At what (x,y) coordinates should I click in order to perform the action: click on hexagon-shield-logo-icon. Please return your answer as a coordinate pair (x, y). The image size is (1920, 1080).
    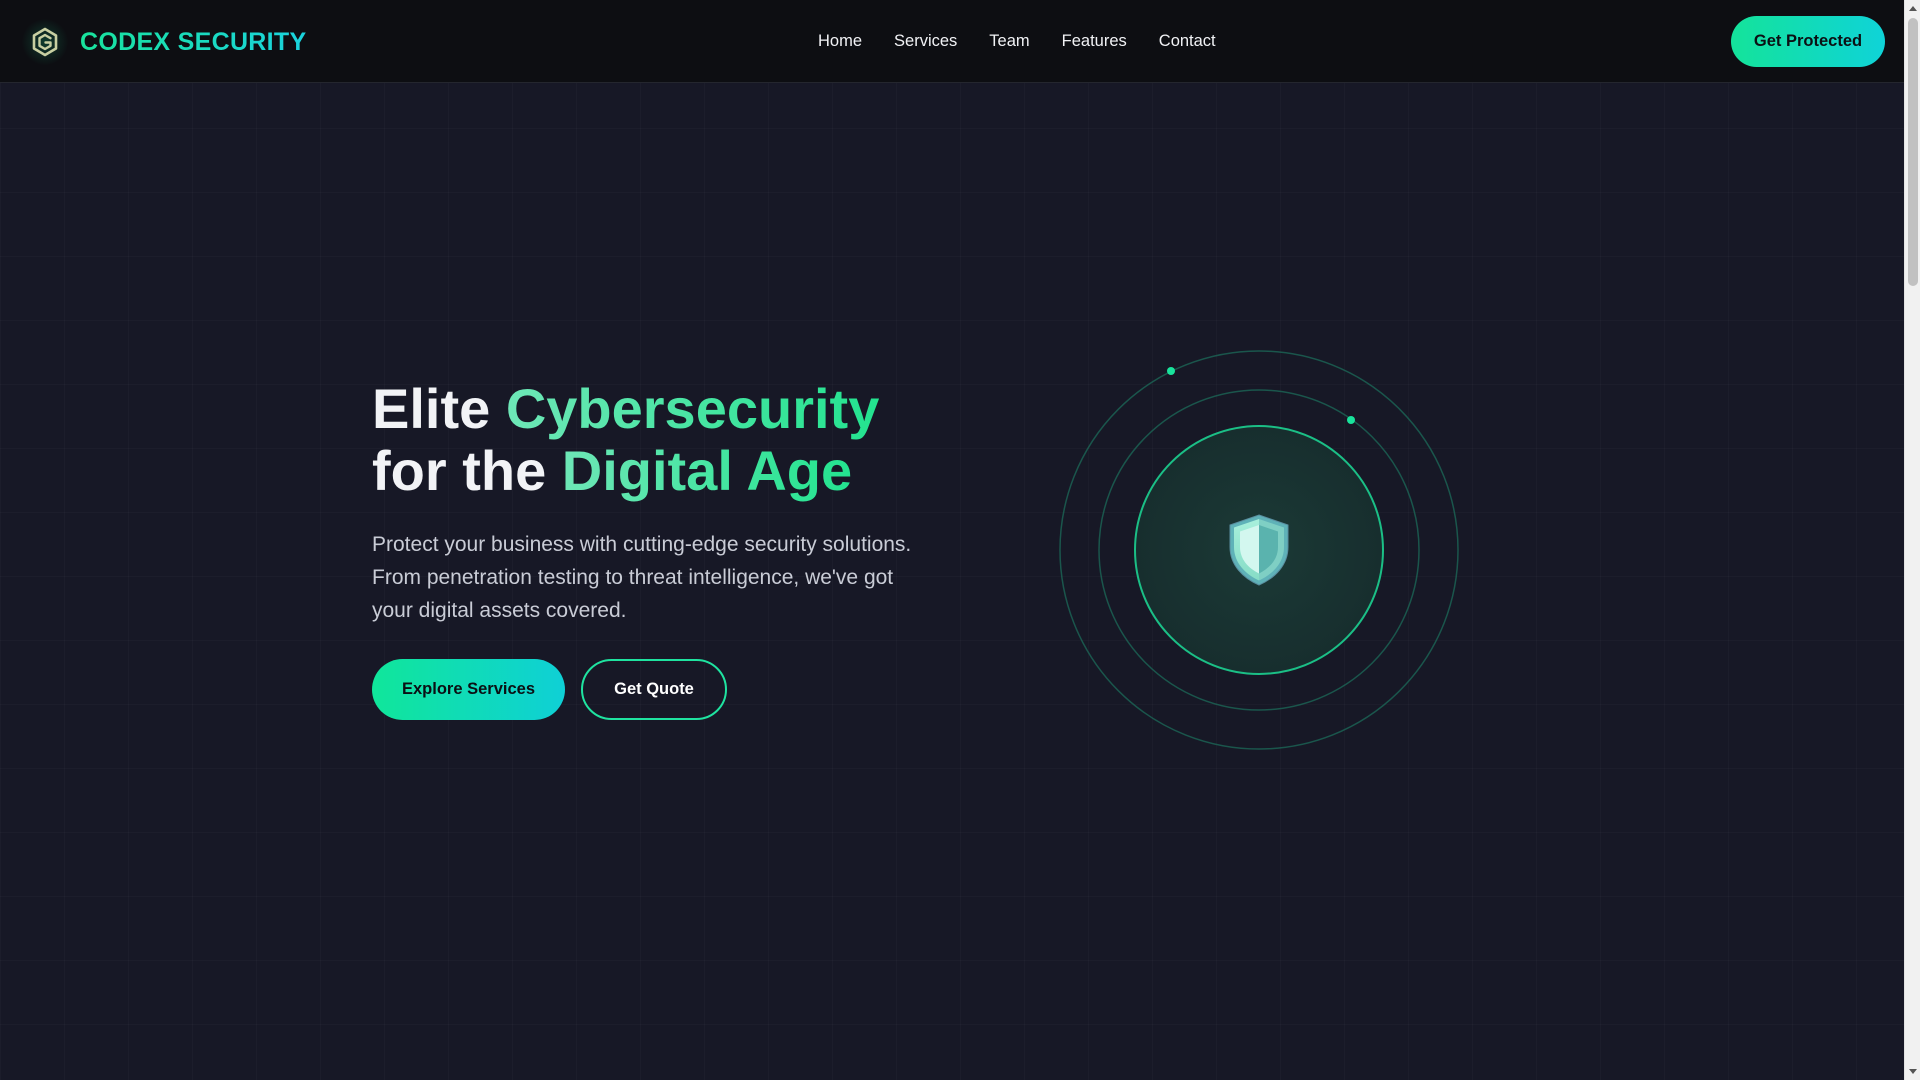
    Looking at the image, I should click on (45, 42).